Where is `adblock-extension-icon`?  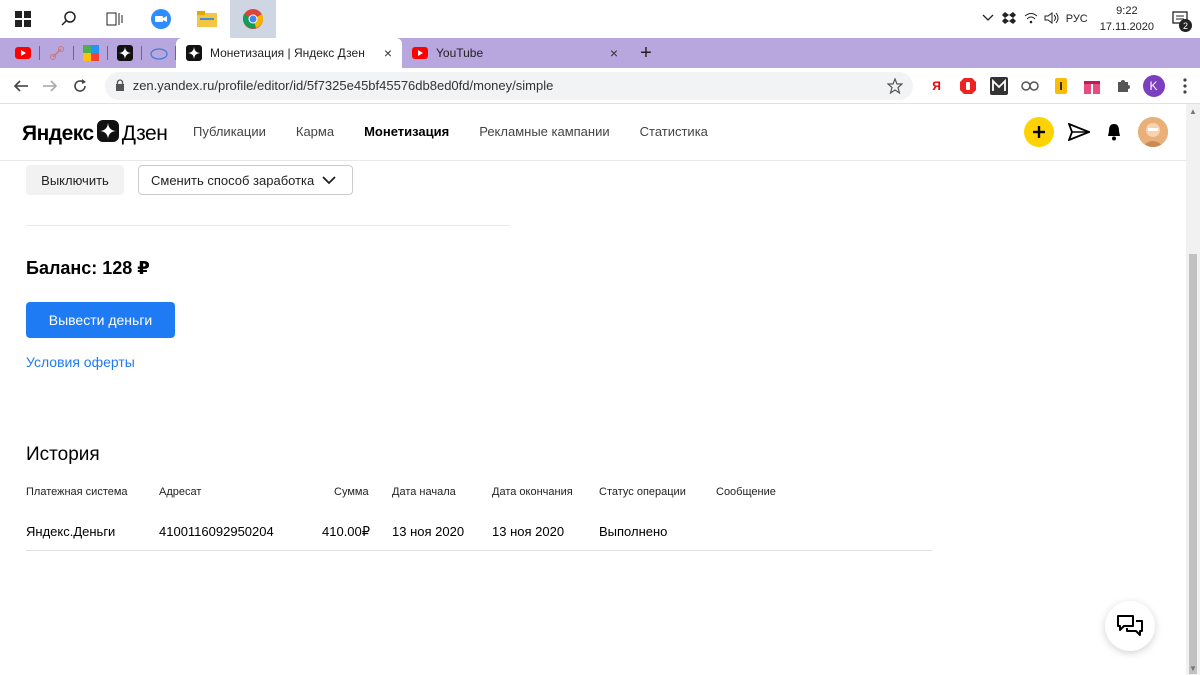
adblock-extension-icon is located at coordinates (967, 86).